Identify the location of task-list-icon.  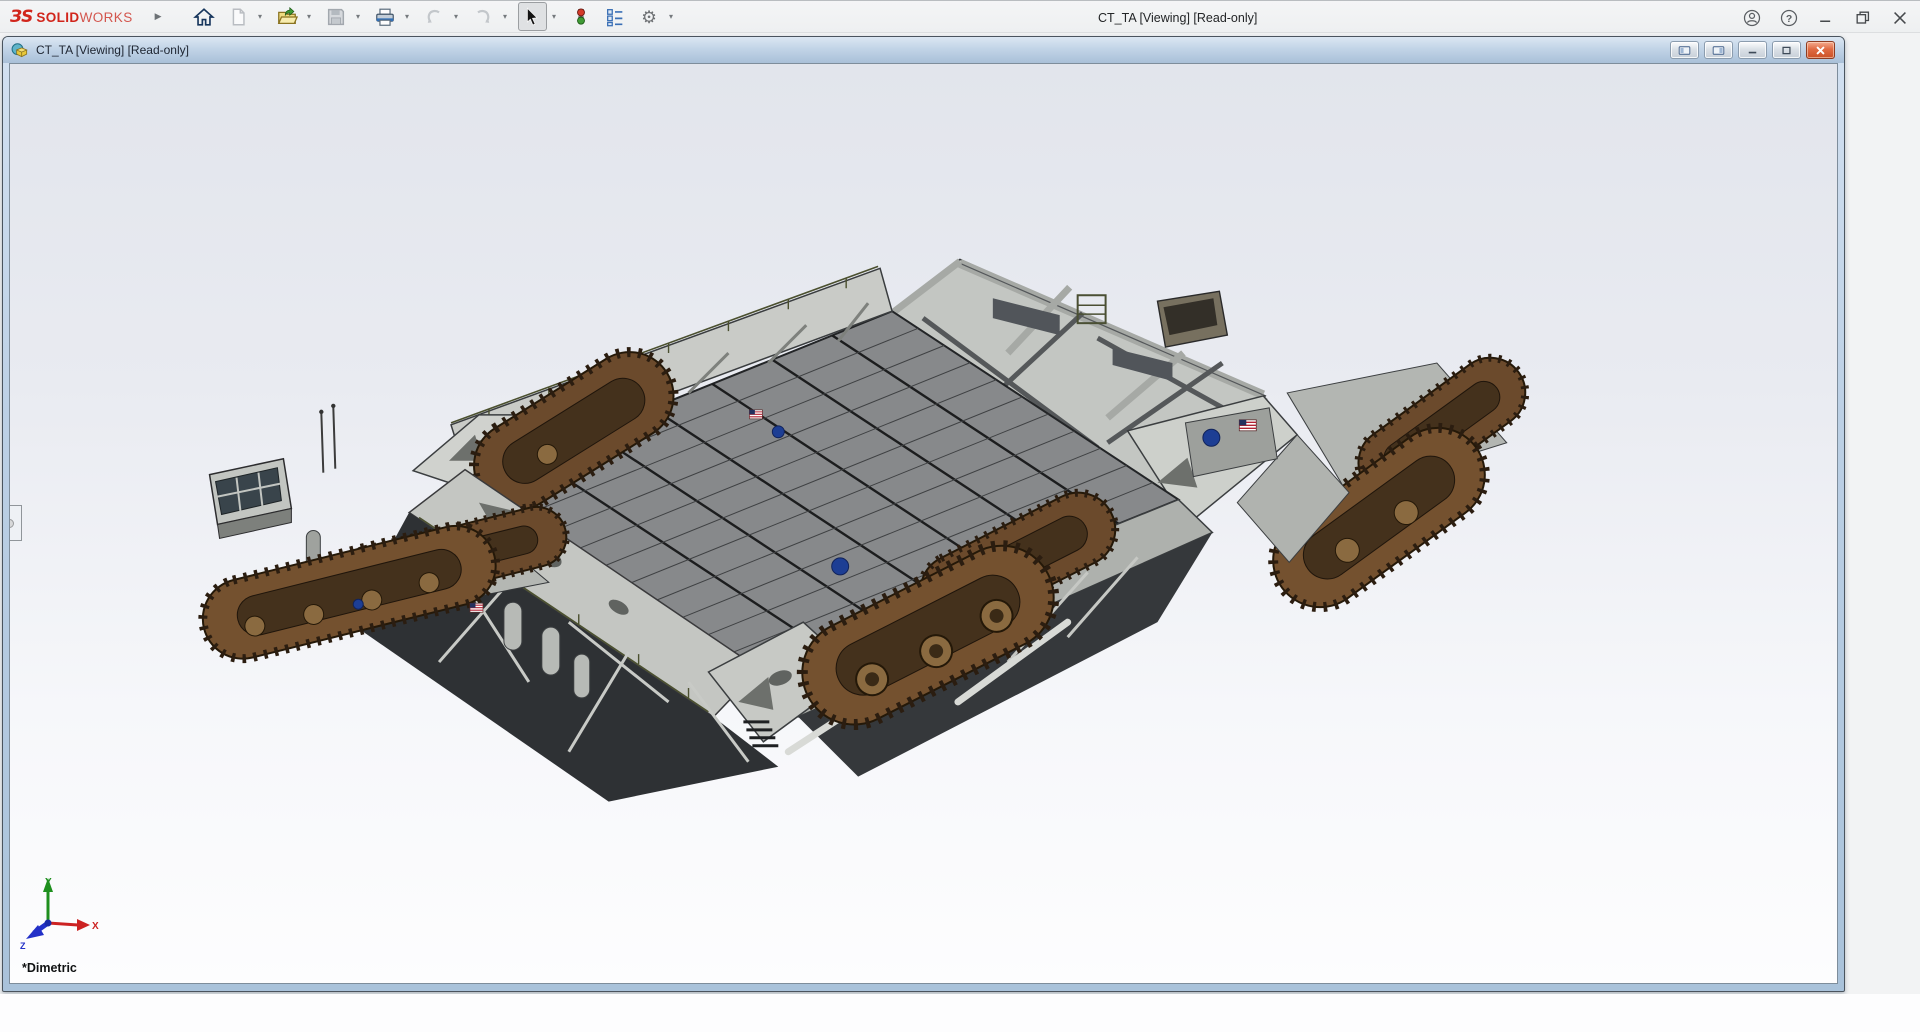
(615, 17).